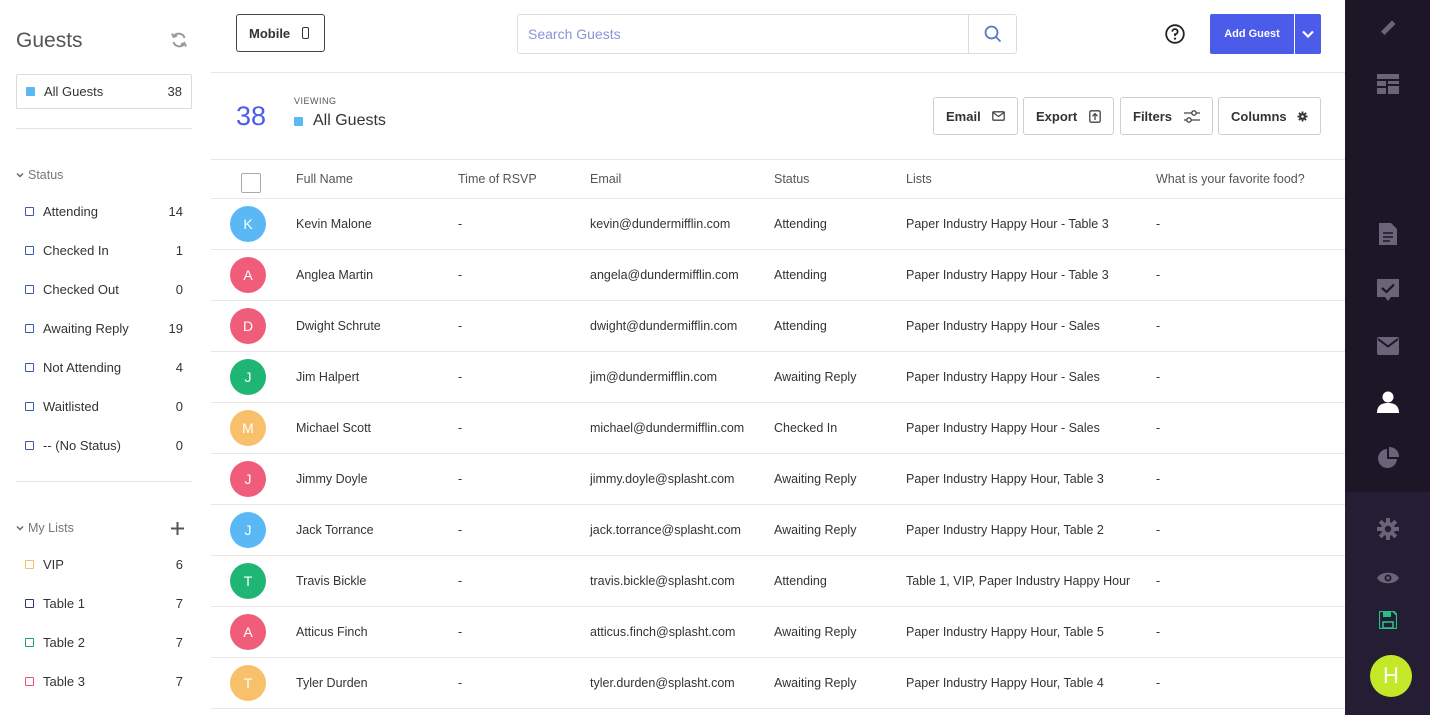  I want to click on export-button: Export, so click(1068, 116).